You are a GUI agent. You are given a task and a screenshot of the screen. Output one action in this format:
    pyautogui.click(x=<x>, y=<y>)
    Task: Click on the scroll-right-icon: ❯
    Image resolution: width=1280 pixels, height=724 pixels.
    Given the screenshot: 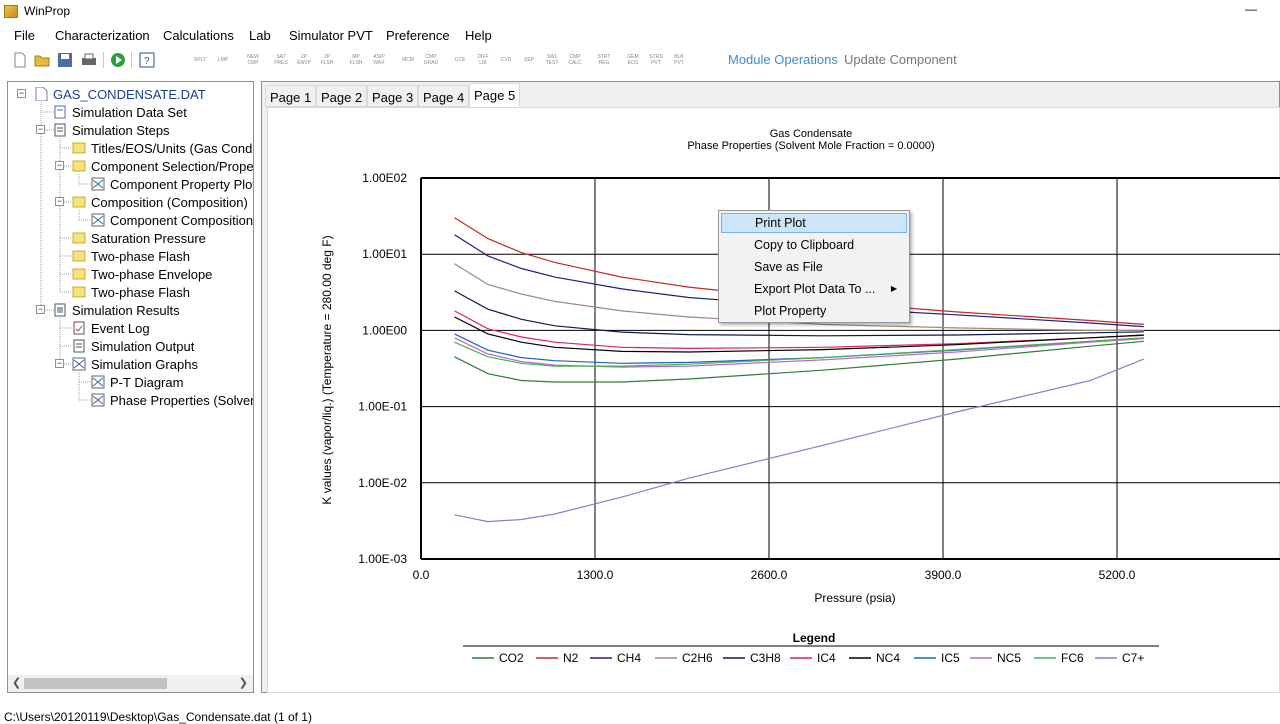 What is the action you would take?
    pyautogui.click(x=243, y=682)
    